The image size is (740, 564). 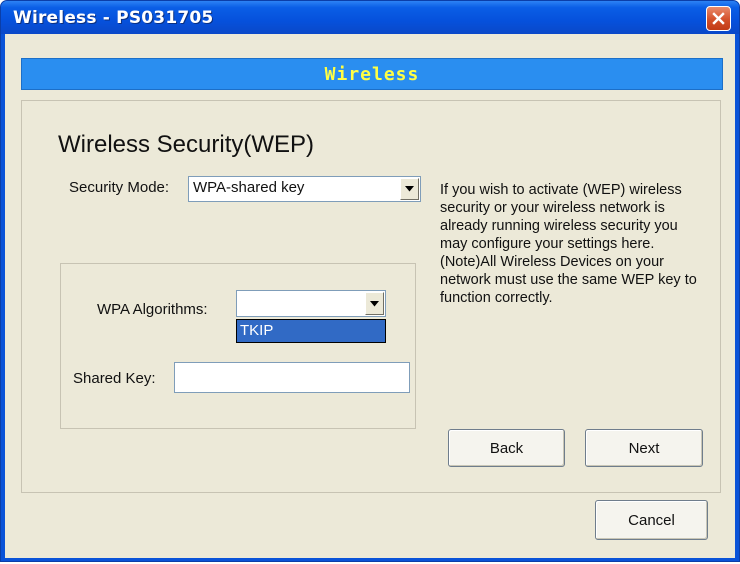 What do you see at coordinates (651, 520) in the screenshot?
I see `cancel-button: Cancel` at bounding box center [651, 520].